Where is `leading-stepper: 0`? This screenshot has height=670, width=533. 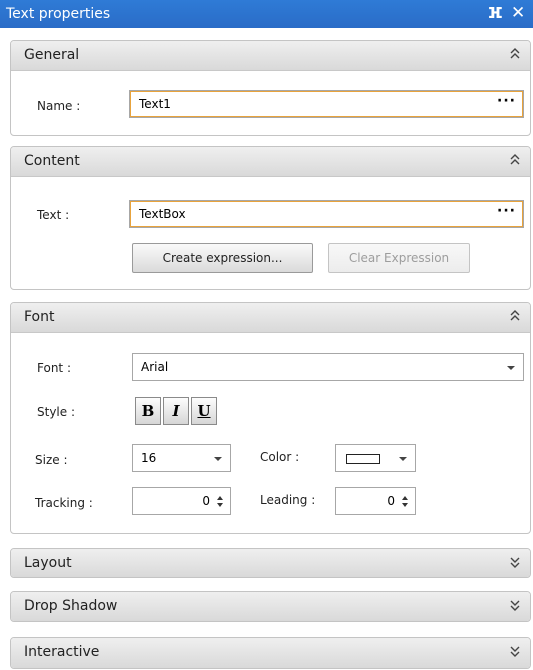 leading-stepper: 0 is located at coordinates (375, 501).